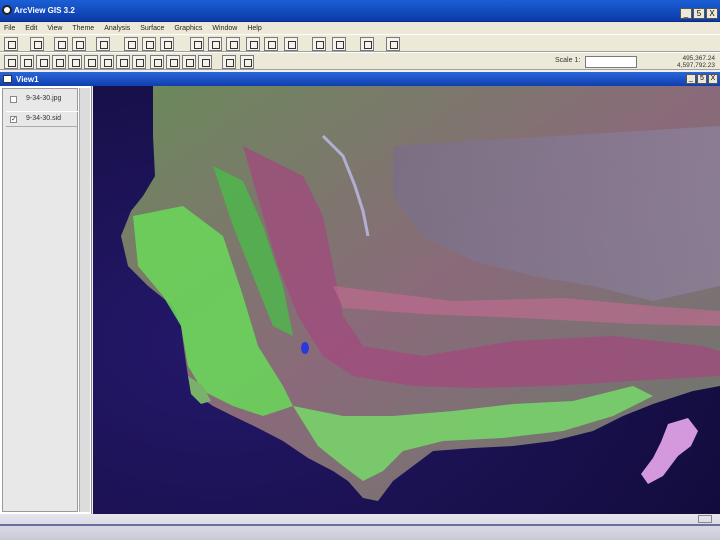  Describe the element at coordinates (291, 44) in the screenshot. I see `query-builder-icon` at that location.